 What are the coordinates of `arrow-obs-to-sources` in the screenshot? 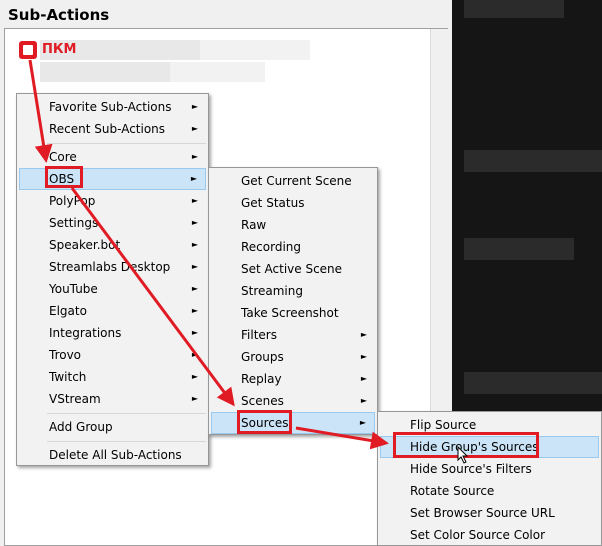 It's located at (152, 297).